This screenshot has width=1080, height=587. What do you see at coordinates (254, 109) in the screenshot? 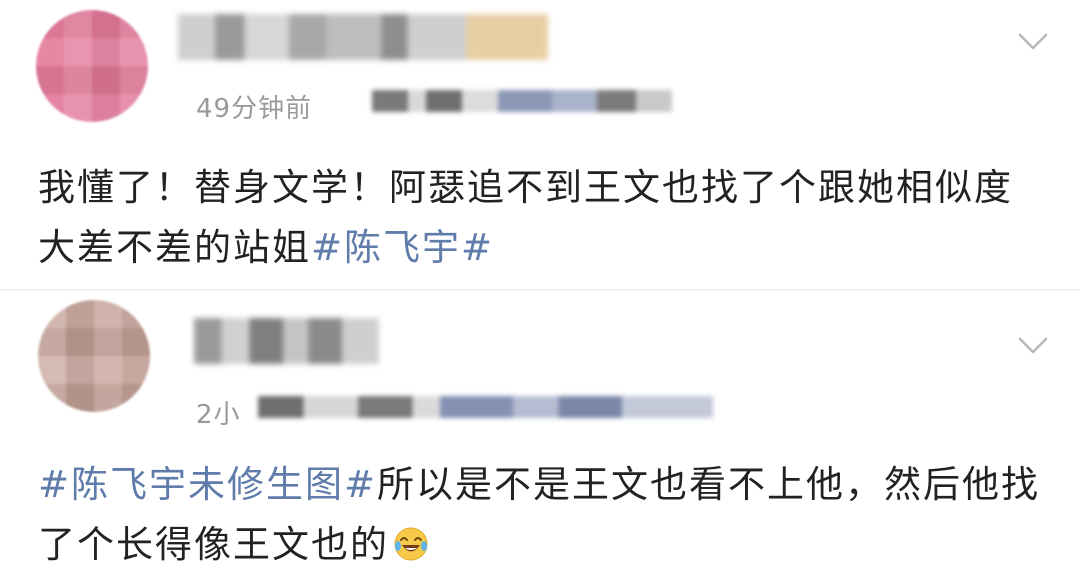
I see `comment-timestamp: 49分钟前` at bounding box center [254, 109].